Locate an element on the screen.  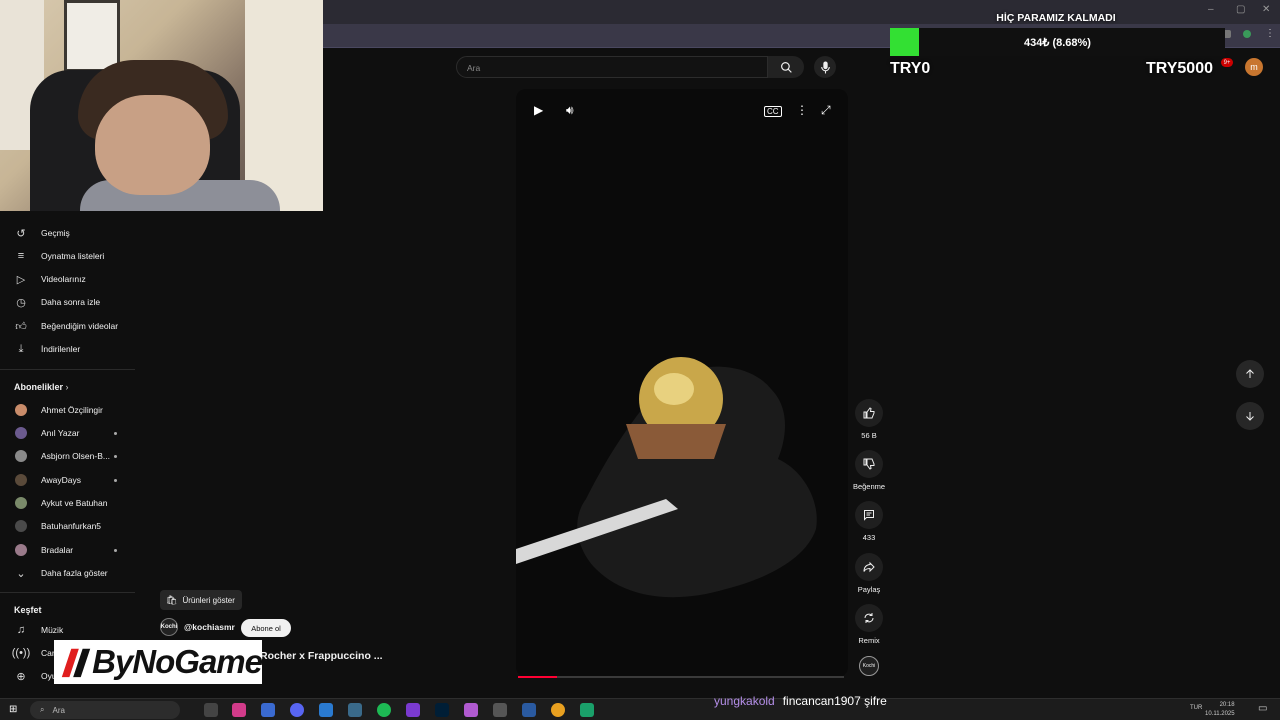
discord-icon is located at coordinates (297, 710).